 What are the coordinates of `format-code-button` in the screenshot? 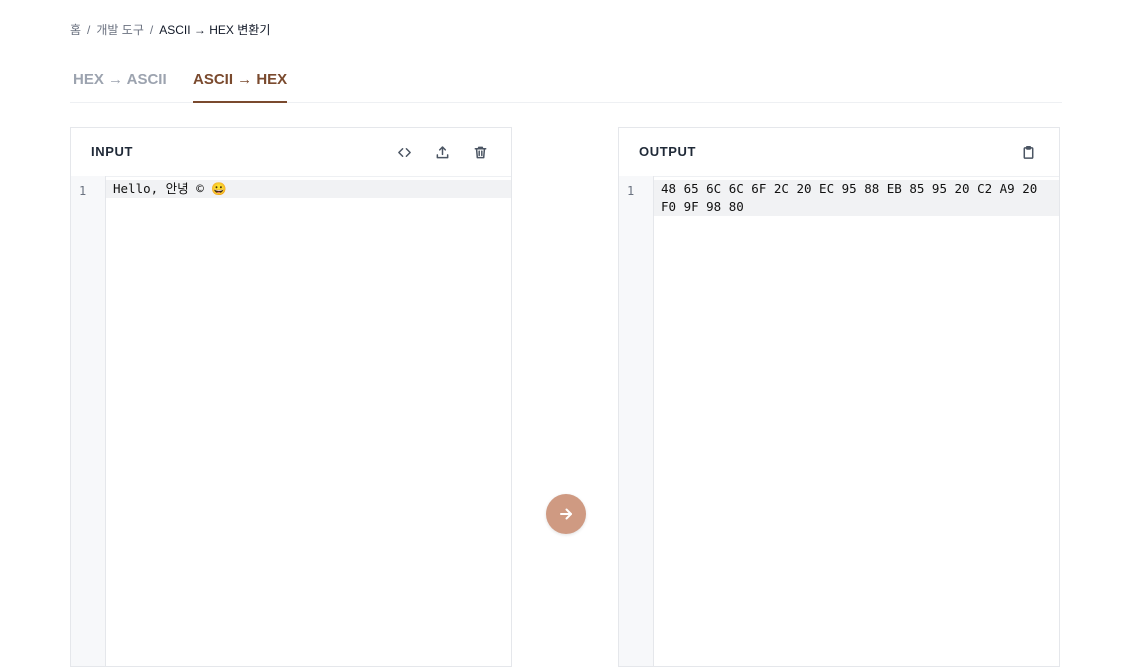 It's located at (404, 152).